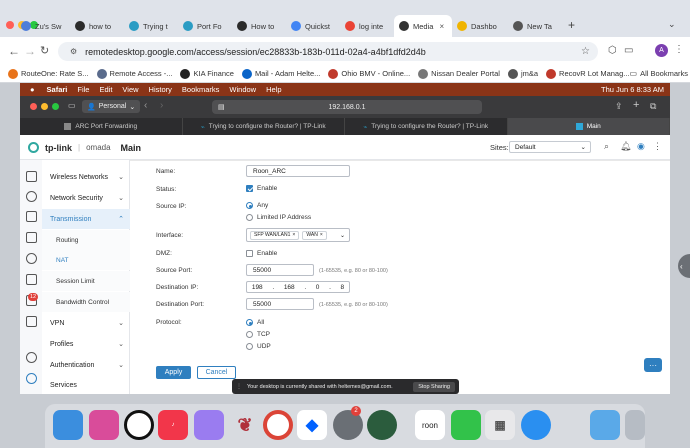  What do you see at coordinates (249, 334) in the screenshot?
I see `protocol-tcp-radio` at bounding box center [249, 334].